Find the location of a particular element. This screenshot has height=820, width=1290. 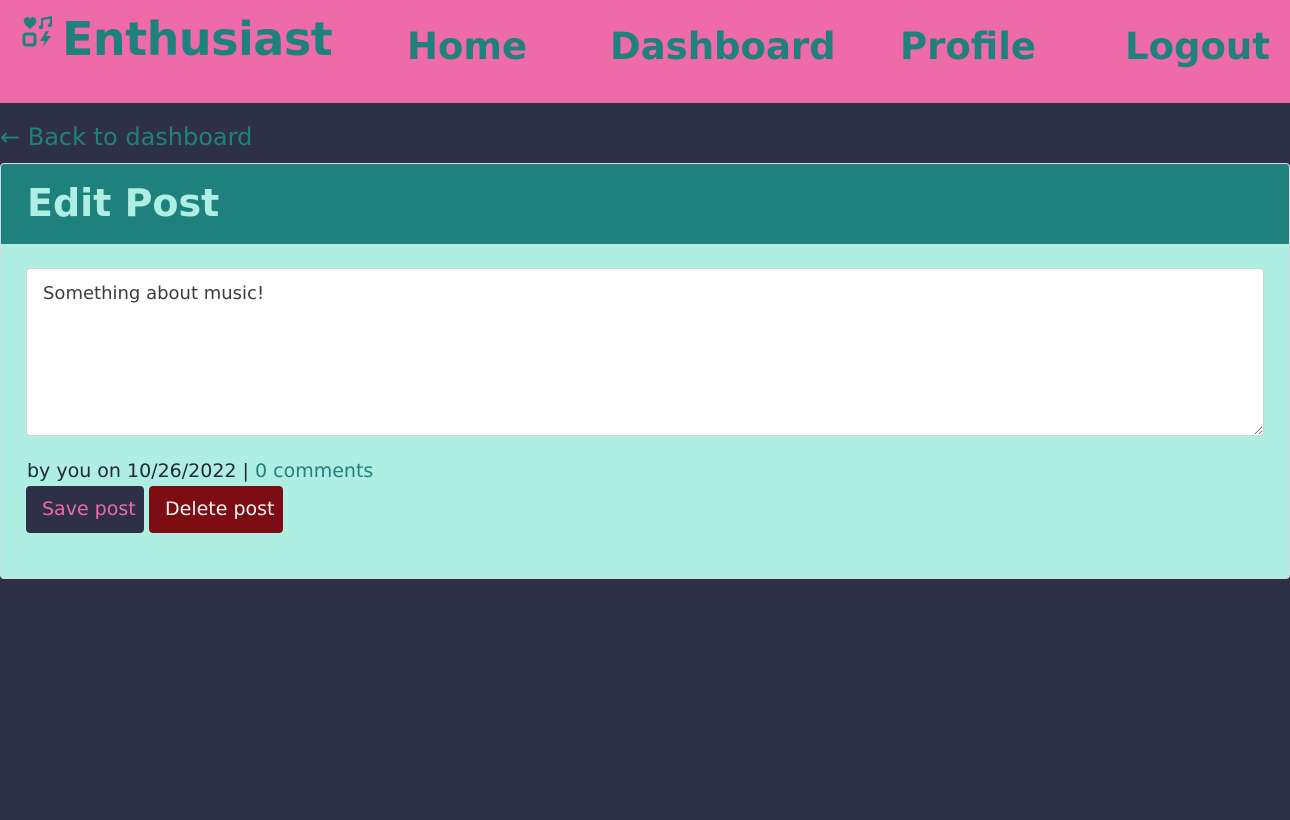

nav-home-link: Home is located at coordinates (467, 46).